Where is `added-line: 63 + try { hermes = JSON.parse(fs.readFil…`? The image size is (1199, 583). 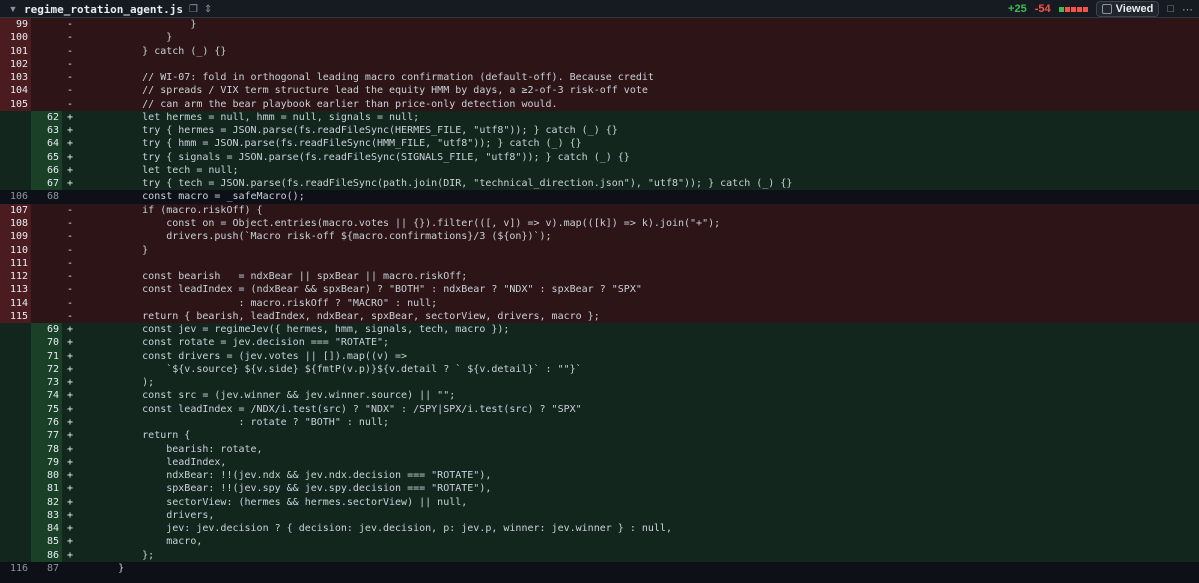 added-line: 63 + try { hermes = JSON.parse(fs.readFil… is located at coordinates (599, 131).